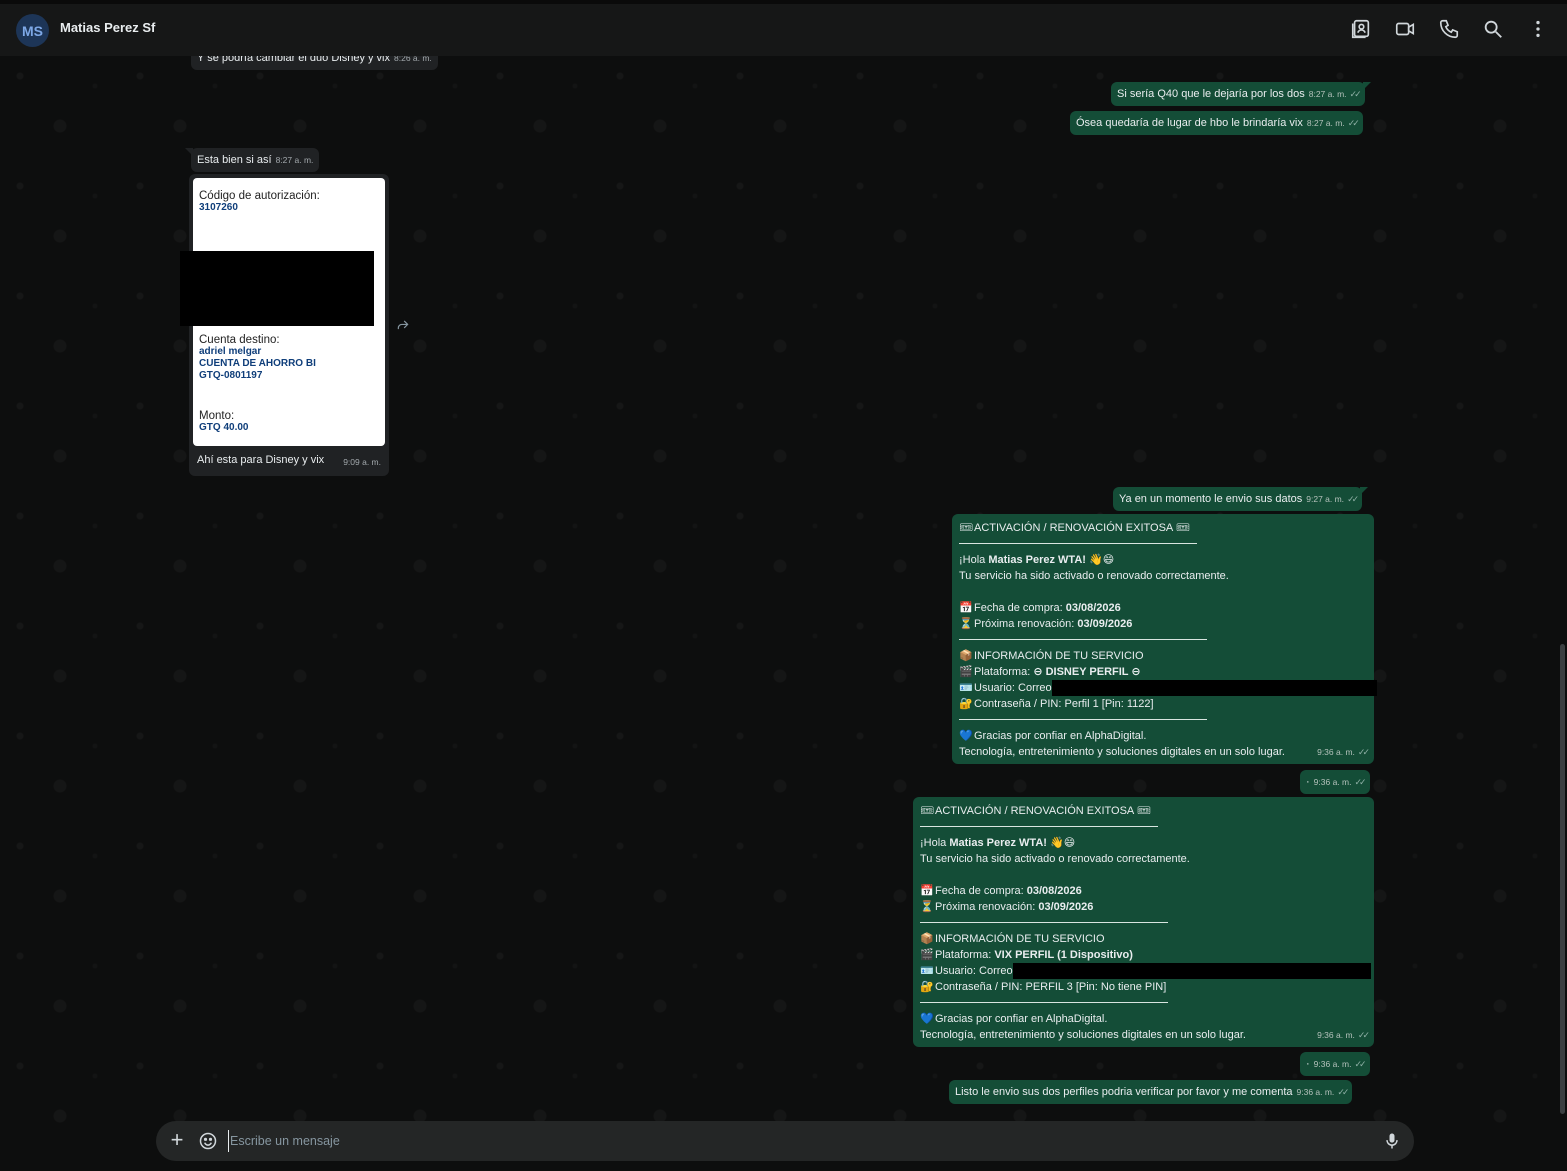 The image size is (1567, 1171). What do you see at coordinates (177, 1140) in the screenshot?
I see `attach-plus-icon: +` at bounding box center [177, 1140].